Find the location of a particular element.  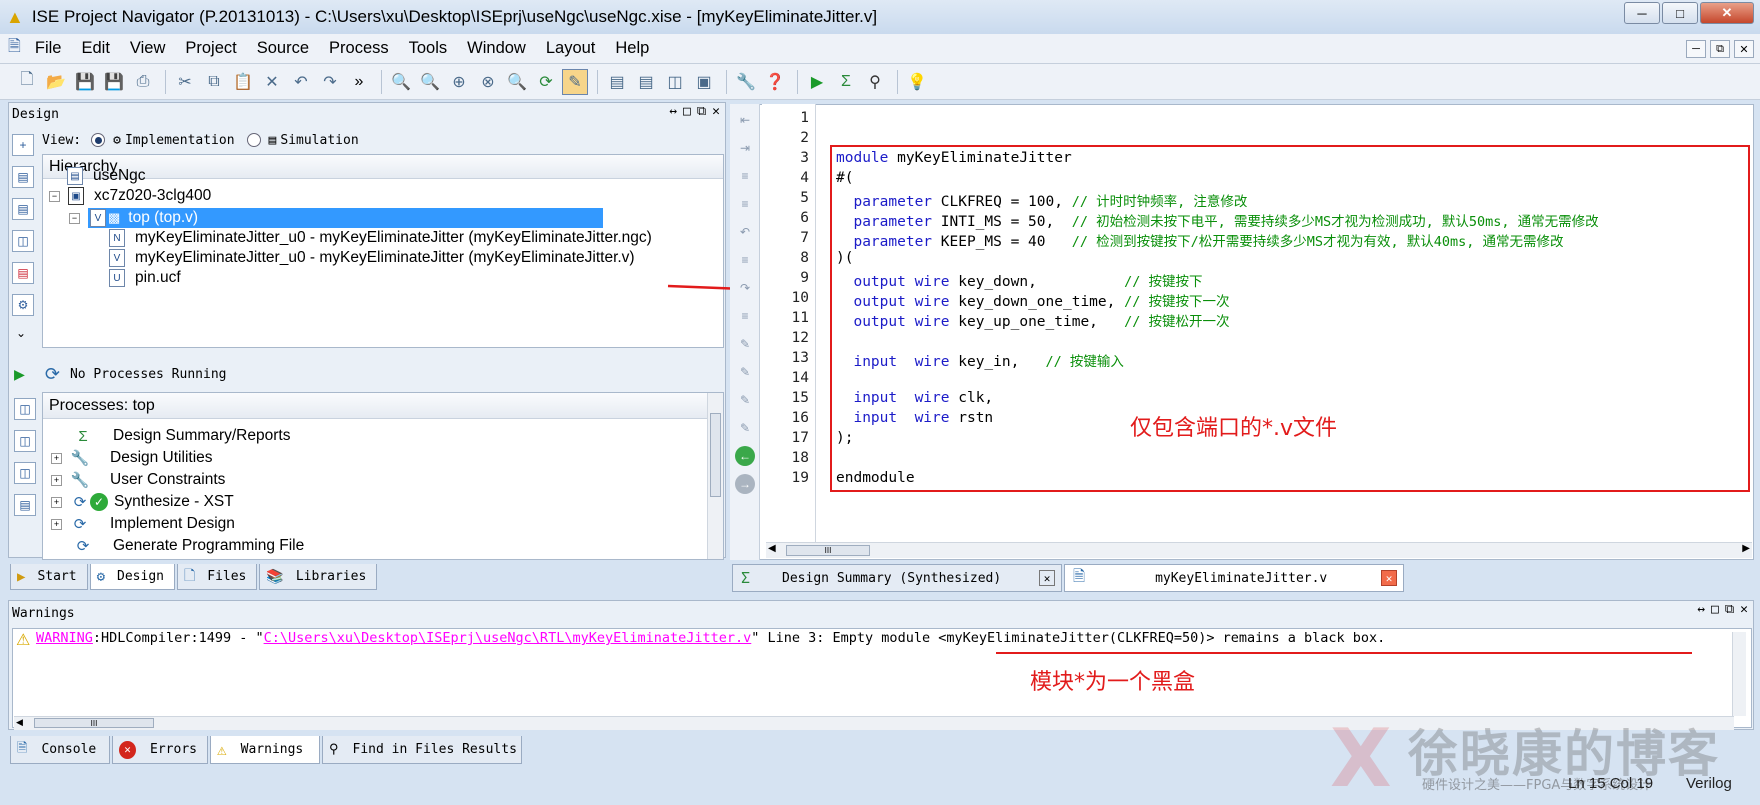

process-item: + 🔧 Design Utilities is located at coordinates (132, 458).